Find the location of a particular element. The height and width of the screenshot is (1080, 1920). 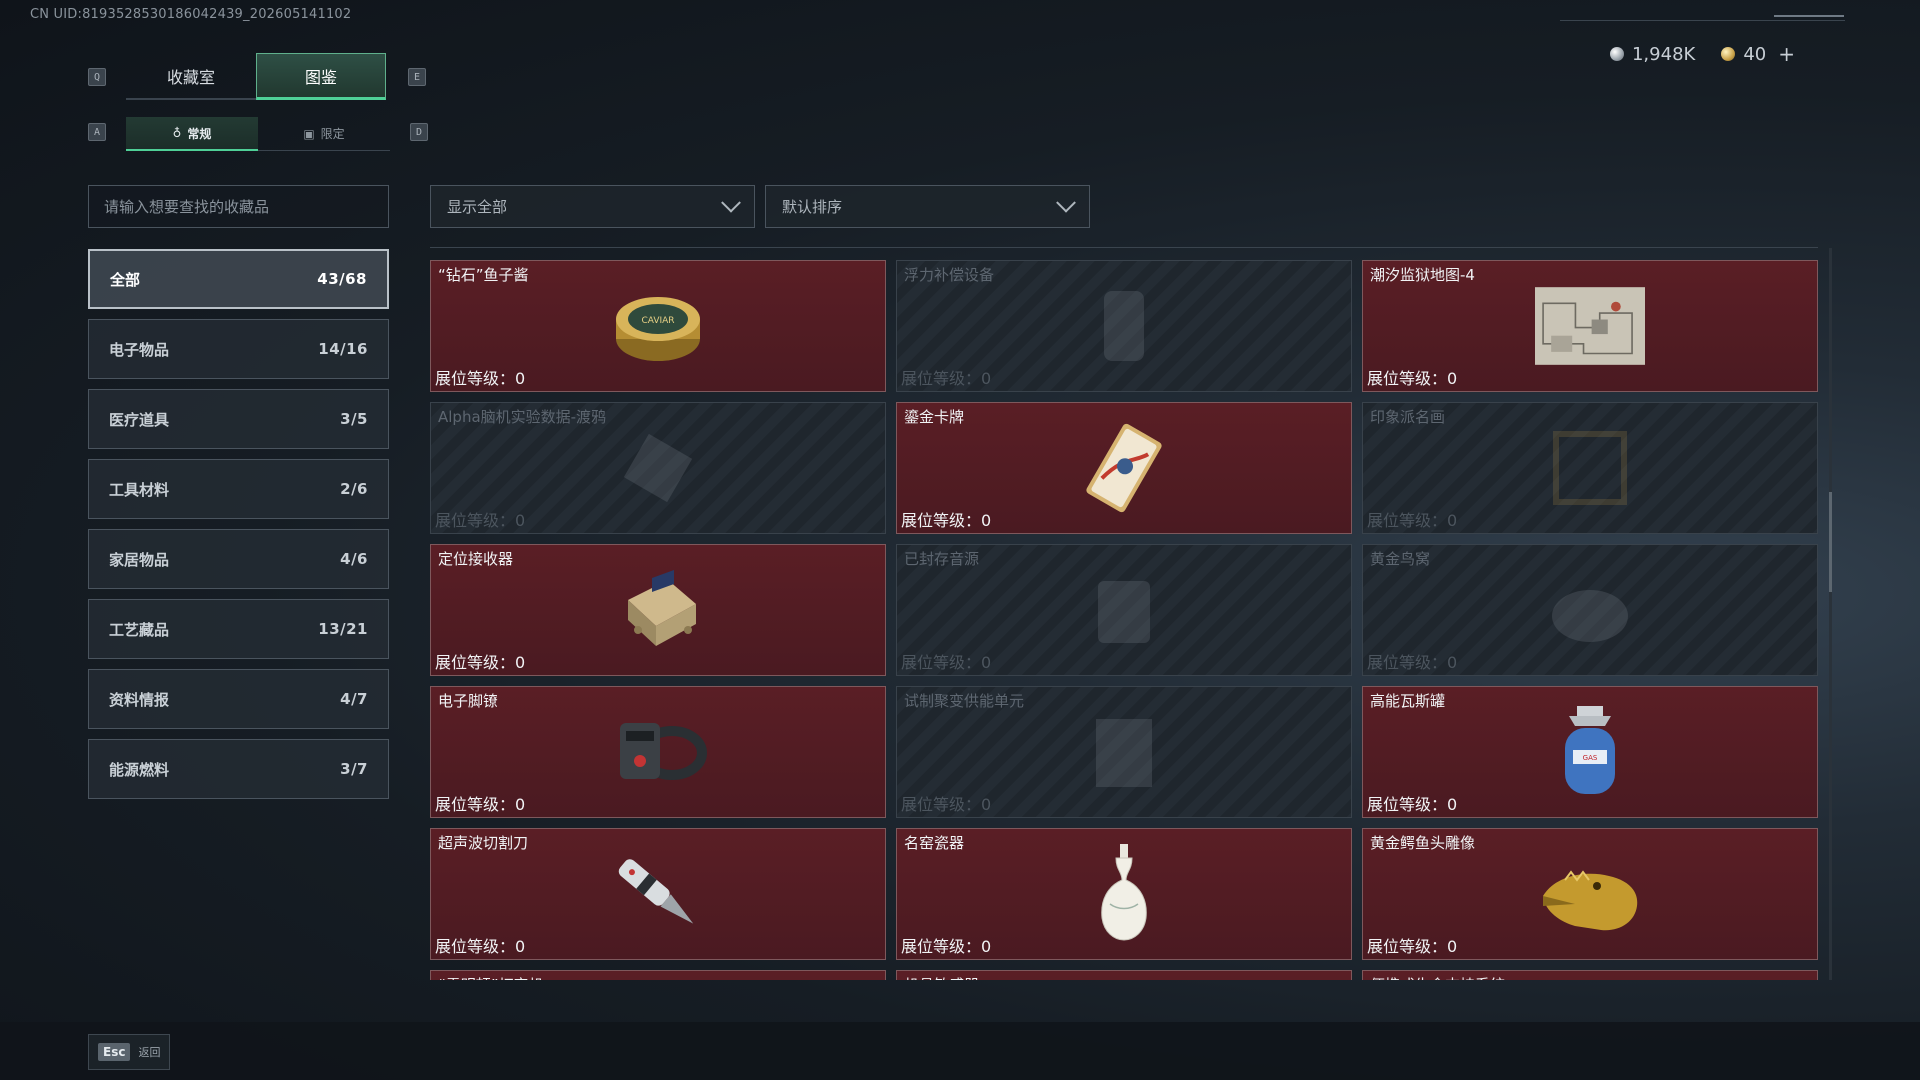

back-label: 返回 is located at coordinates (149, 1052).